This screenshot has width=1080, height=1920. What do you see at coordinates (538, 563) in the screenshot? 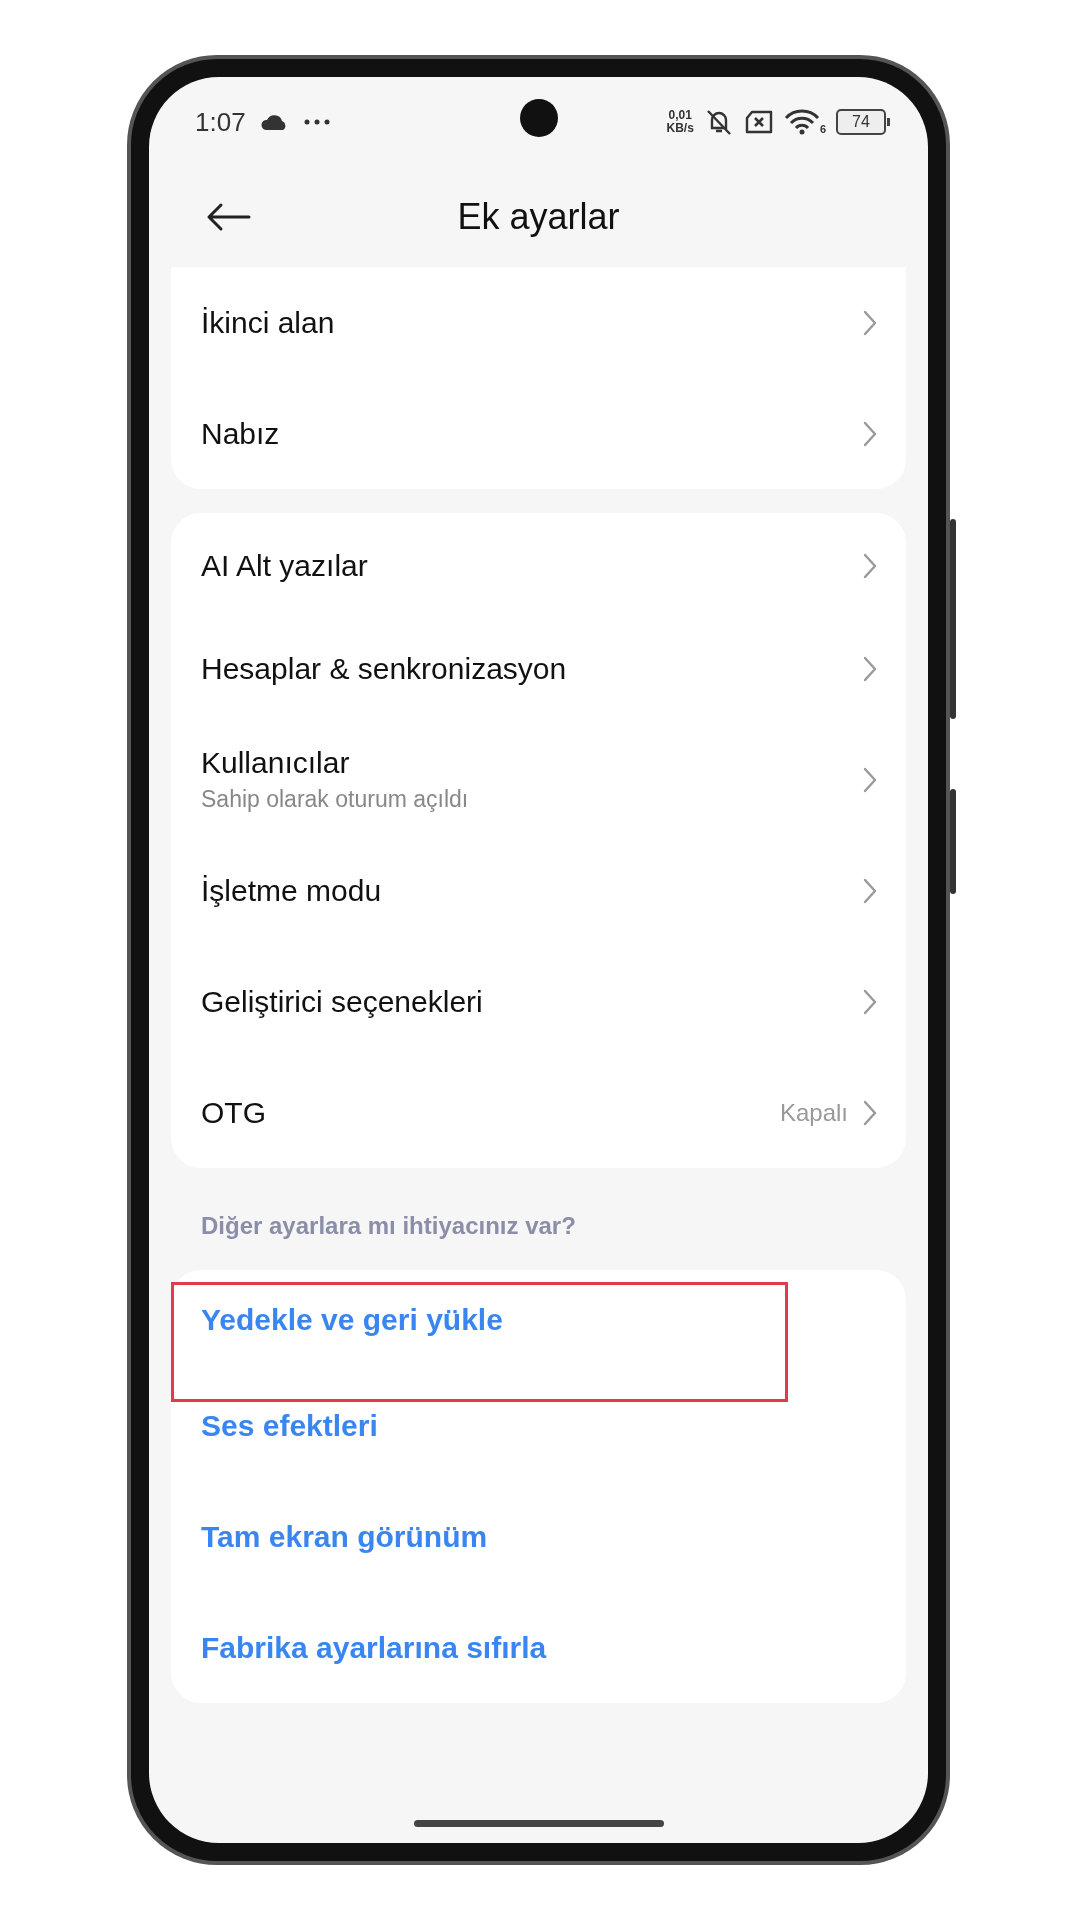
I see `settings-item: AI Alt yazılar` at bounding box center [538, 563].